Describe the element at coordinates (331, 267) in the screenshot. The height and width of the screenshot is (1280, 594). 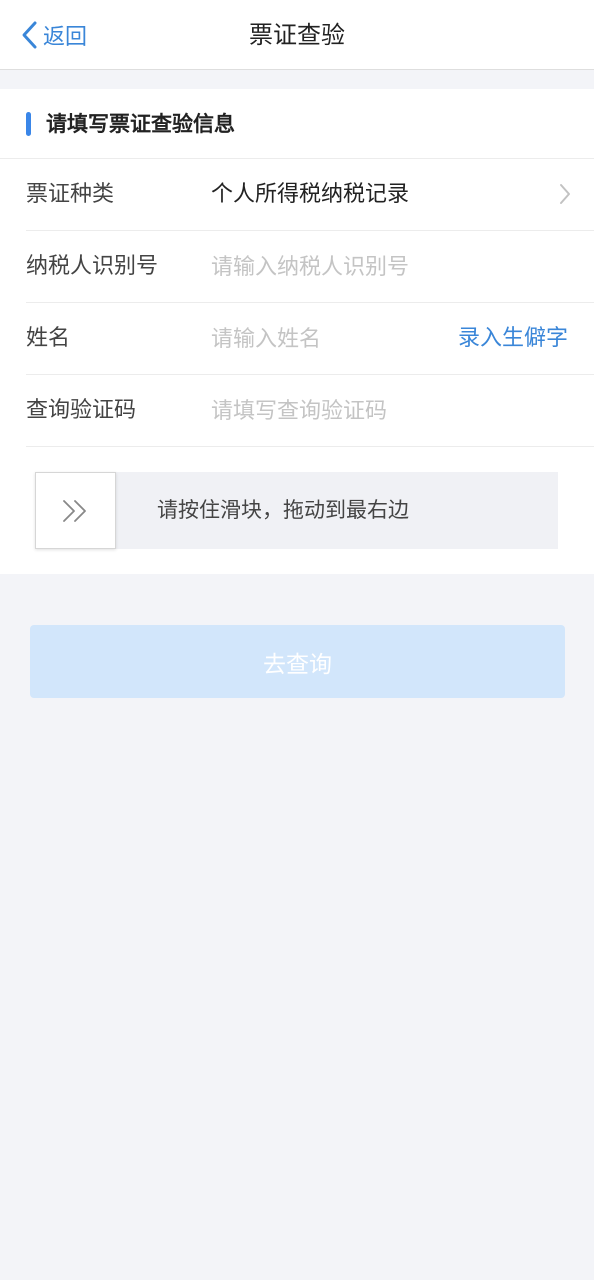
I see `taxpayer-id-input` at that location.